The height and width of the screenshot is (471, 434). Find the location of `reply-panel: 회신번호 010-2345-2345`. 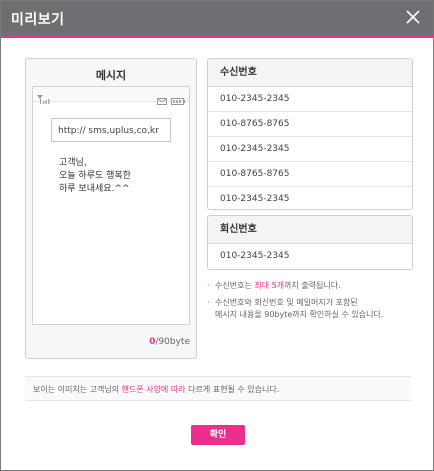

reply-panel: 회신번호 010-2345-2345 is located at coordinates (310, 242).